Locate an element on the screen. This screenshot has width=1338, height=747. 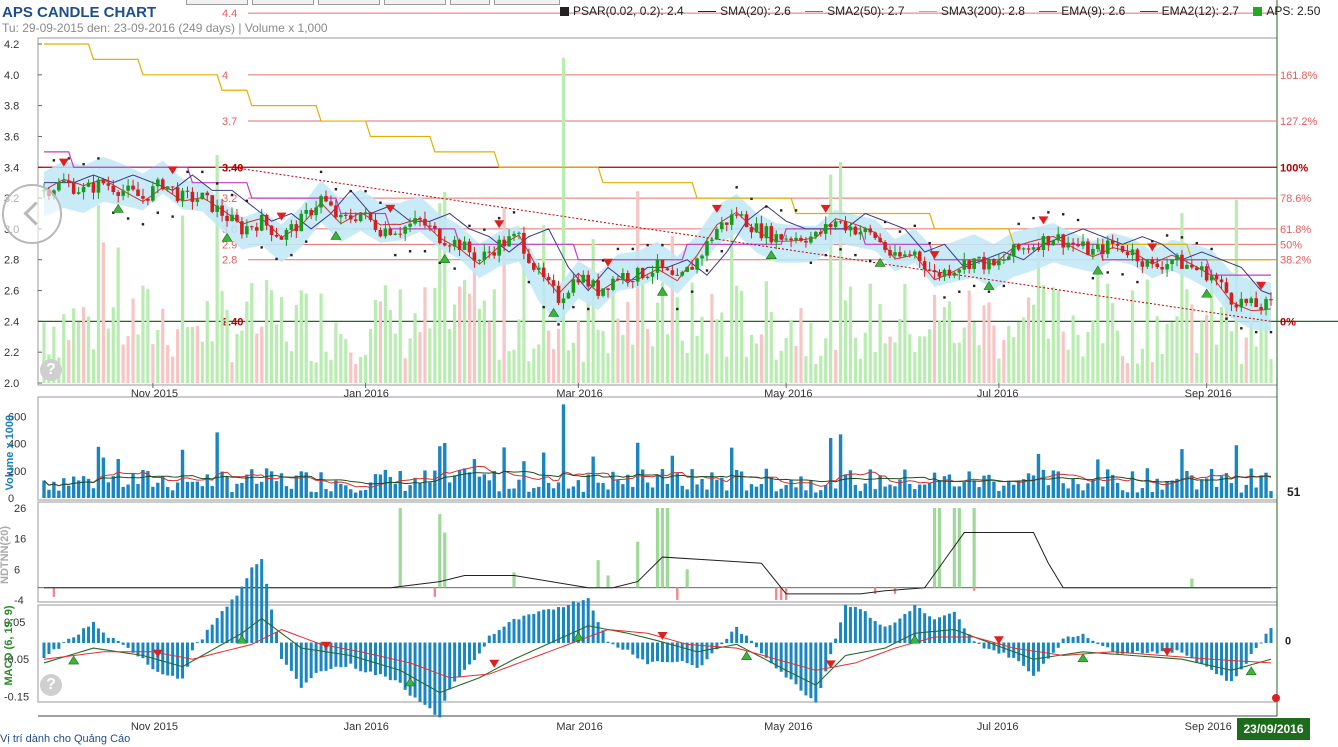
prev-period-button is located at coordinates (32, 214).